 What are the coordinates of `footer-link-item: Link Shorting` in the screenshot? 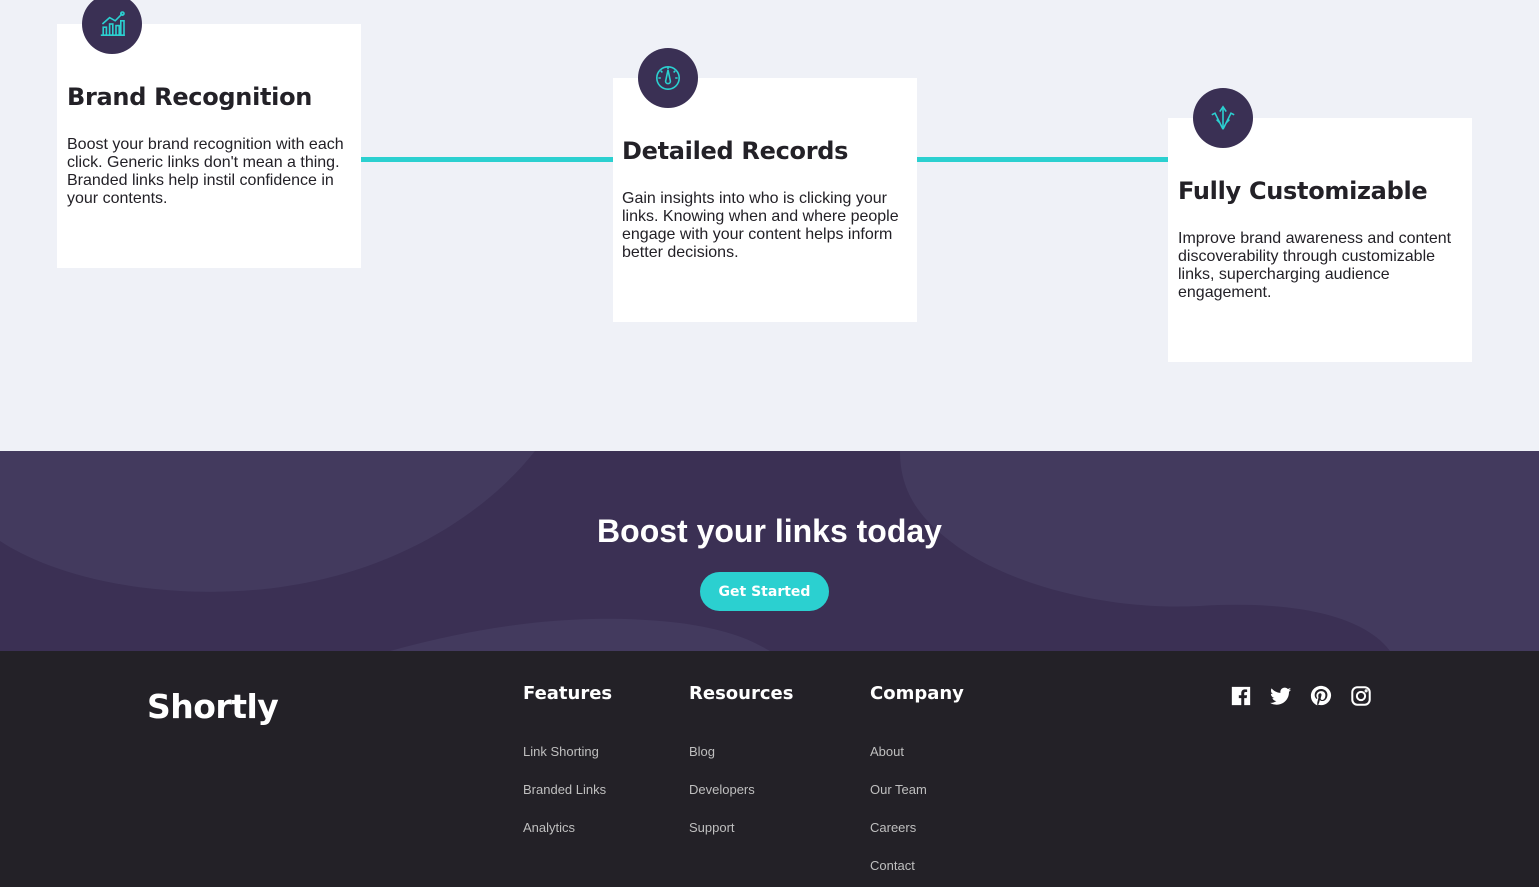 It's located at (567, 762).